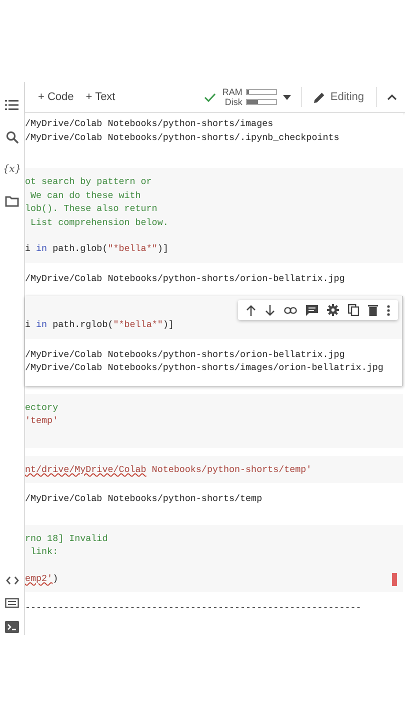  I want to click on code-line: List comprehension below., so click(99, 222).